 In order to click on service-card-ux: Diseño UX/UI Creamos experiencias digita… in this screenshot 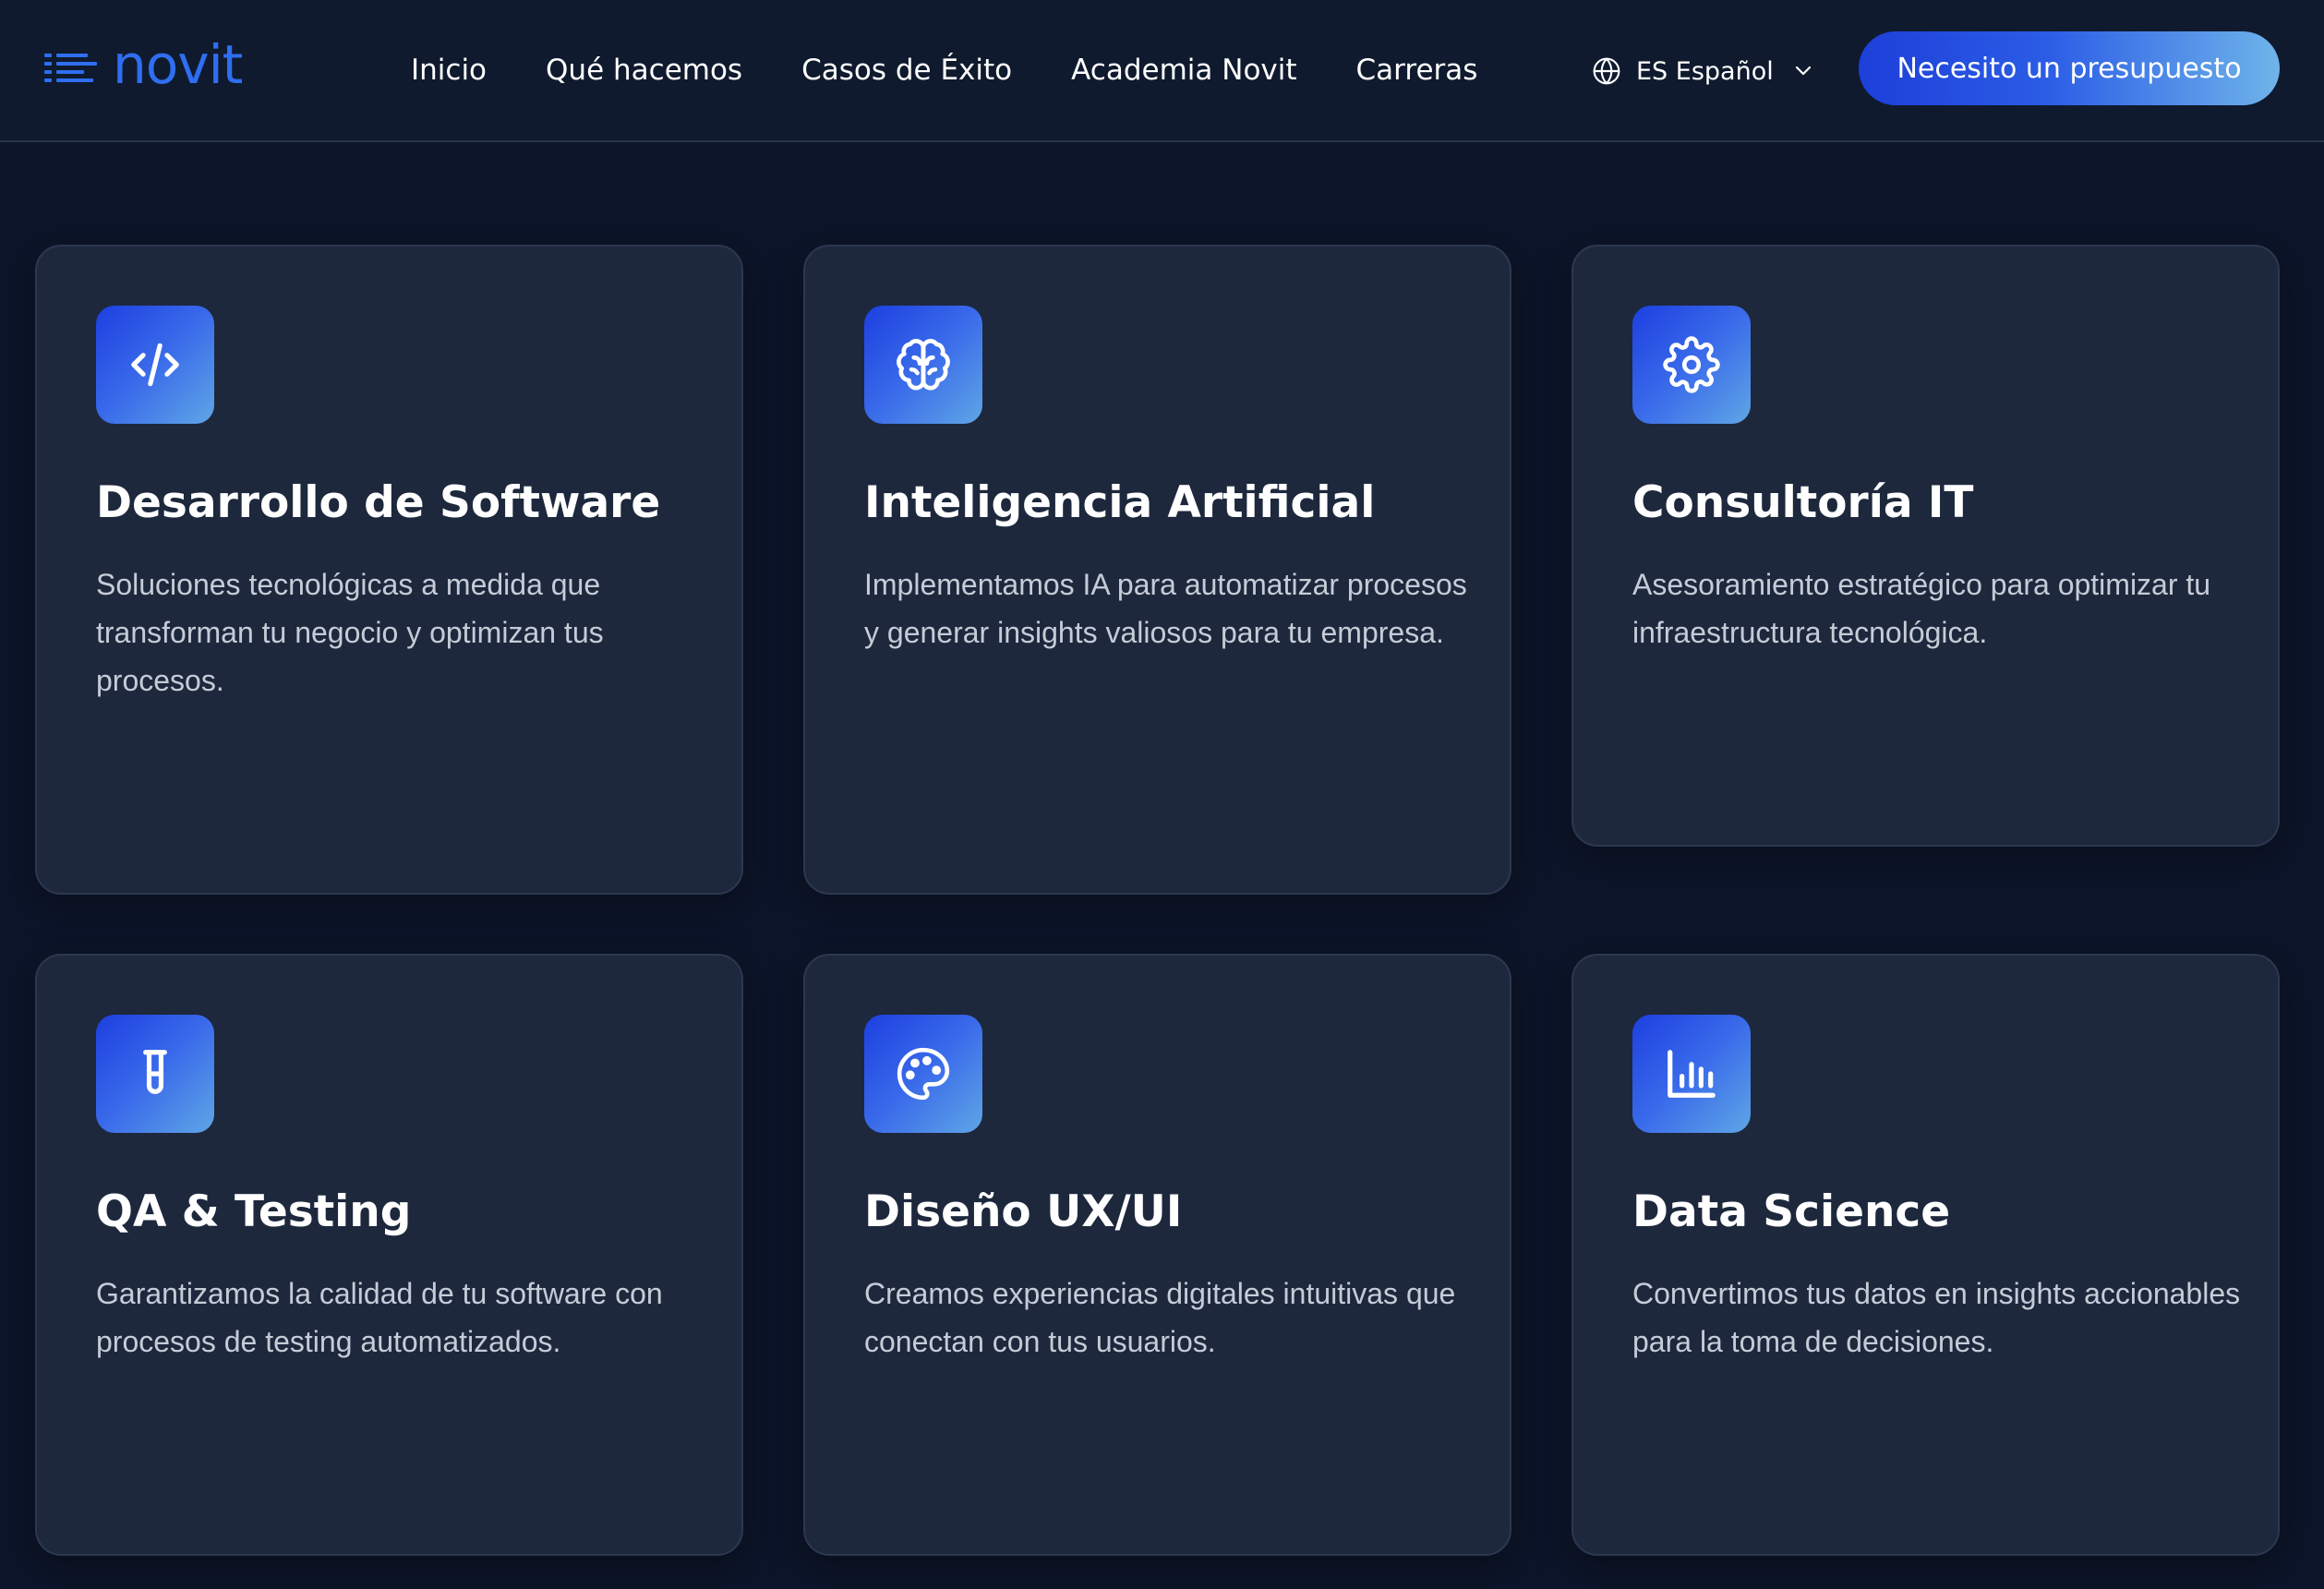, I will do `click(1157, 1255)`.